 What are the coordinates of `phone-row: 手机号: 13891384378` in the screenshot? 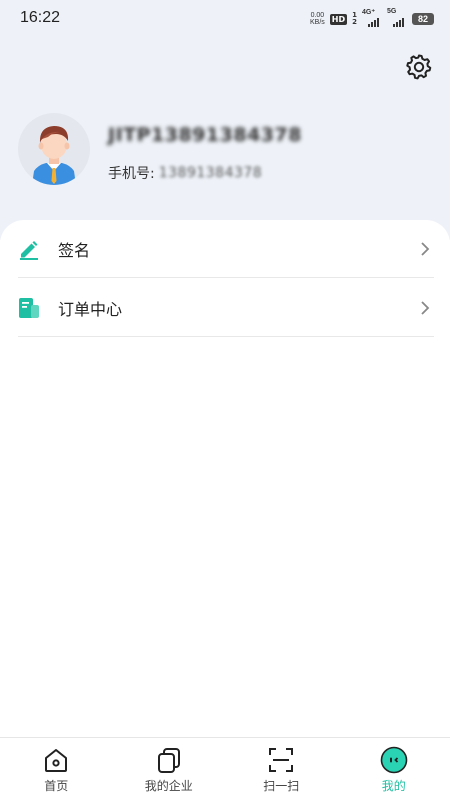 It's located at (185, 173).